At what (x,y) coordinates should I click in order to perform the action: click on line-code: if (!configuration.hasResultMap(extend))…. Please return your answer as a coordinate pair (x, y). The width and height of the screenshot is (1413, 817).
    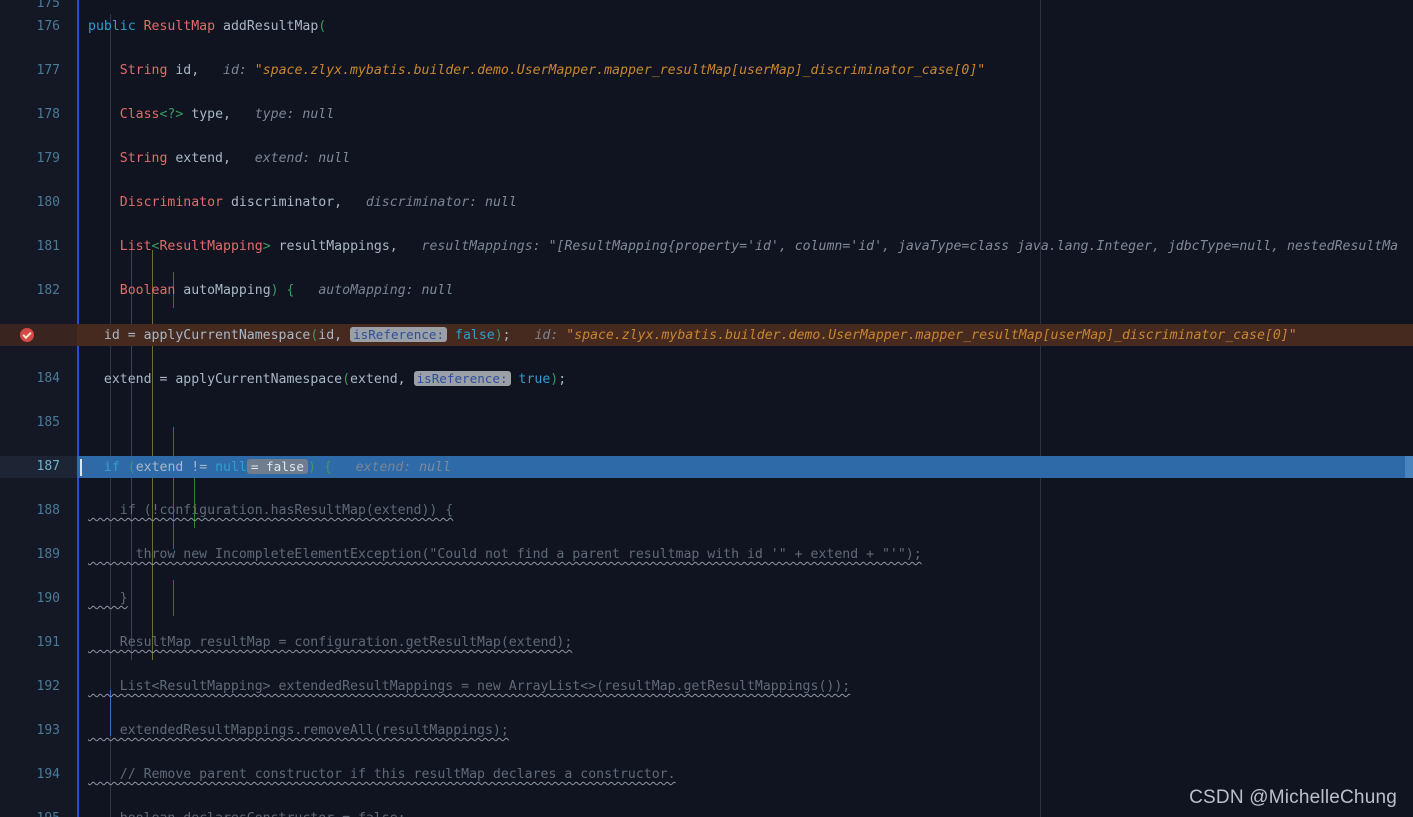
    Looking at the image, I should click on (271, 510).